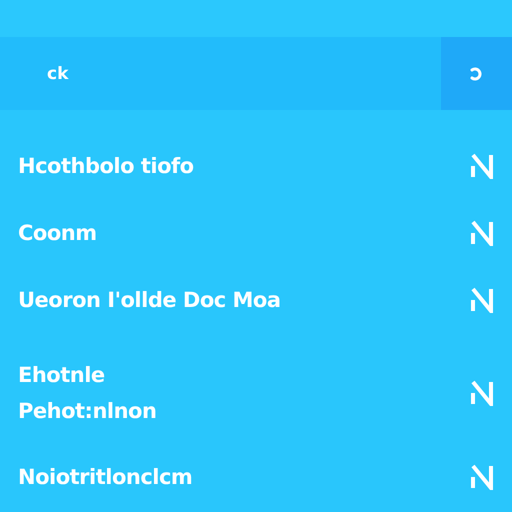 This screenshot has width=512, height=512. What do you see at coordinates (62, 375) in the screenshot?
I see `item-label: Ehotnle` at bounding box center [62, 375].